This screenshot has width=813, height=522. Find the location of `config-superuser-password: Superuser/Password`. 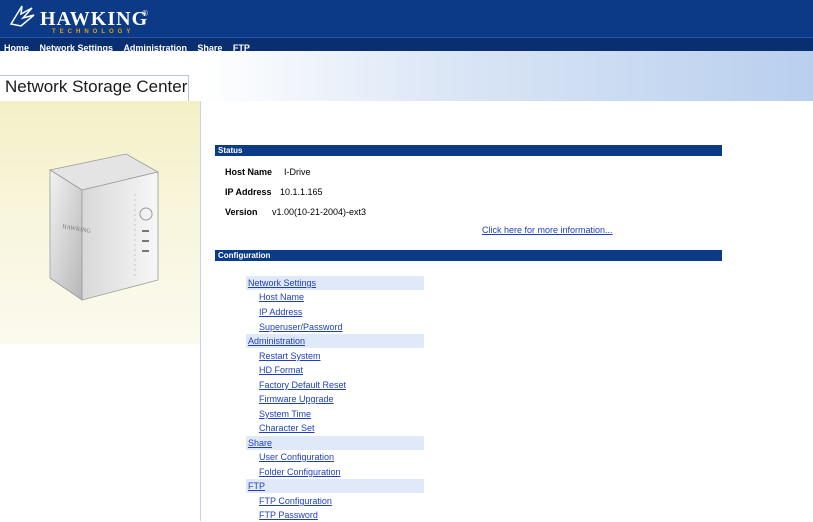

config-superuser-password: Superuser/Password is located at coordinates (335, 327).